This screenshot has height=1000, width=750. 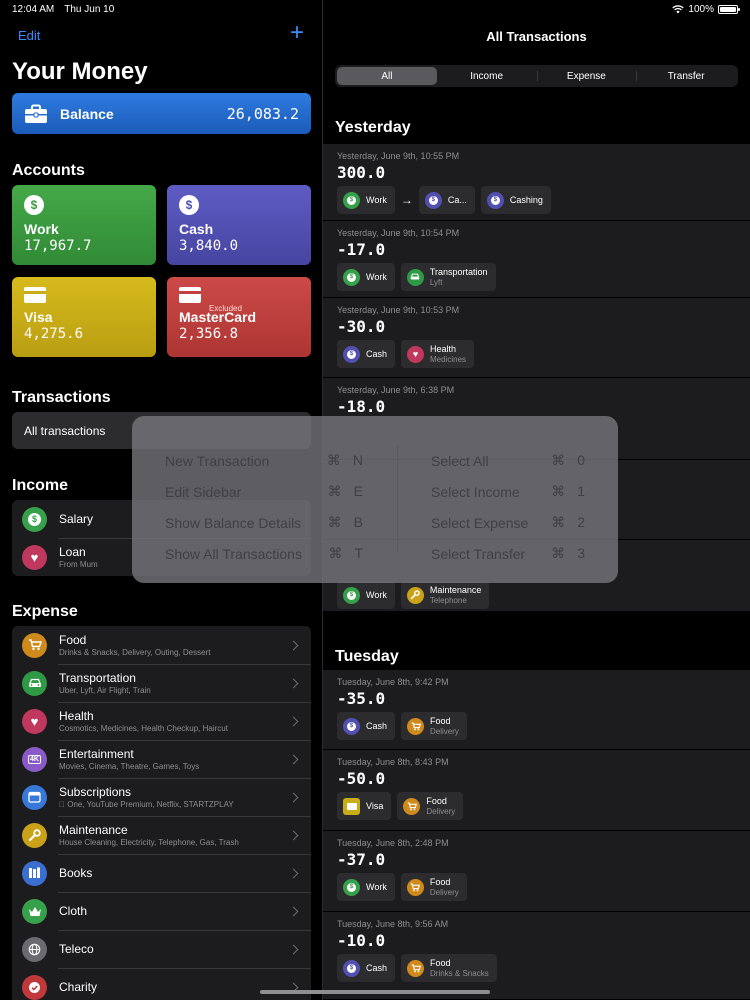 What do you see at coordinates (203, 491) in the screenshot?
I see `shortcut-label: Edit Sidebar` at bounding box center [203, 491].